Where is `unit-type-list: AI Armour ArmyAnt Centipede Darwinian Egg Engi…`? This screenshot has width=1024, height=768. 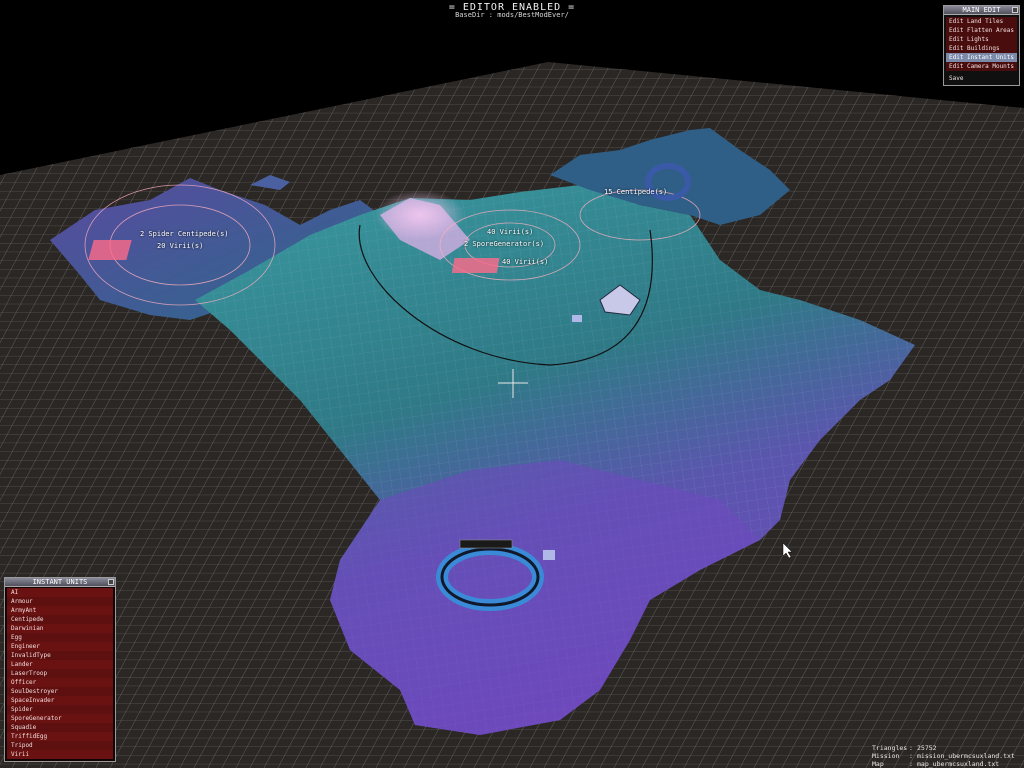 unit-type-list: AI Armour ArmyAnt Centipede Darwinian Egg Engi… is located at coordinates (60, 673).